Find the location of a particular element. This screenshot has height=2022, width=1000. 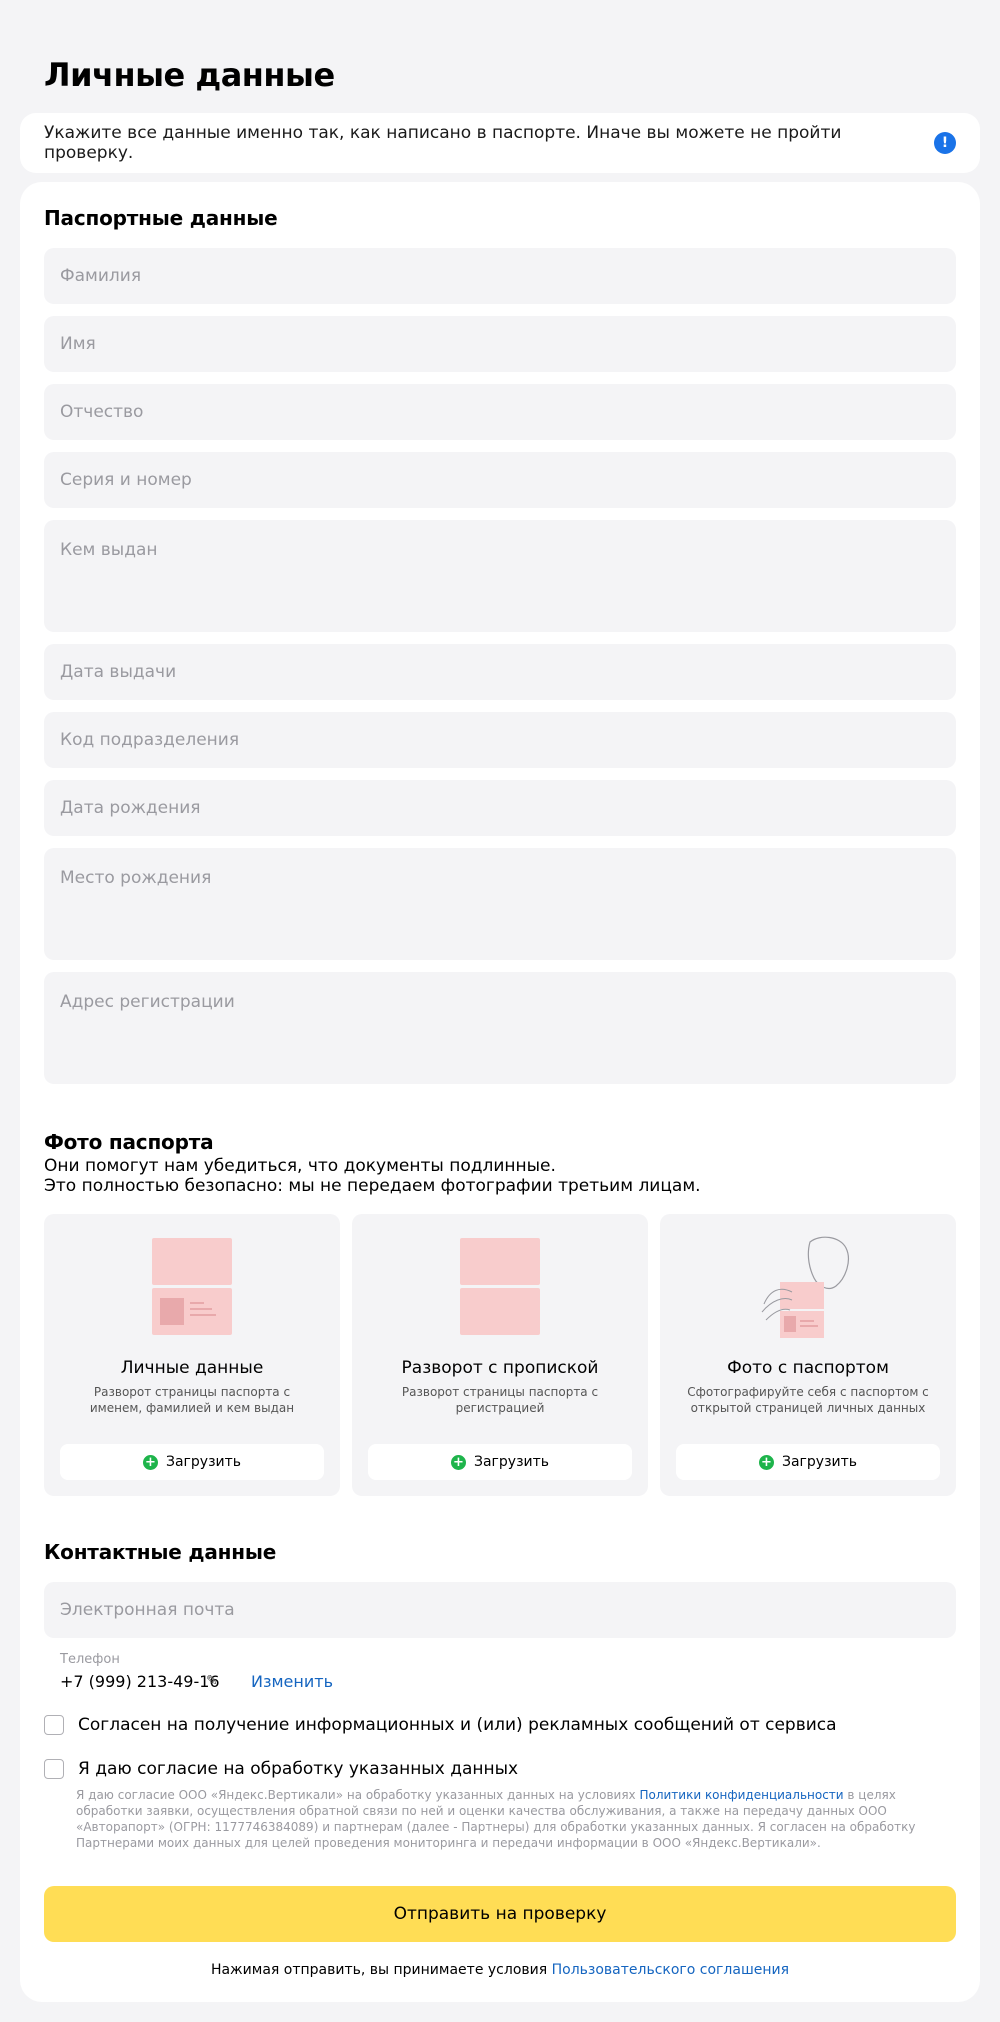

photo-tile-title: Разворот с пропиской is located at coordinates (500, 1368).